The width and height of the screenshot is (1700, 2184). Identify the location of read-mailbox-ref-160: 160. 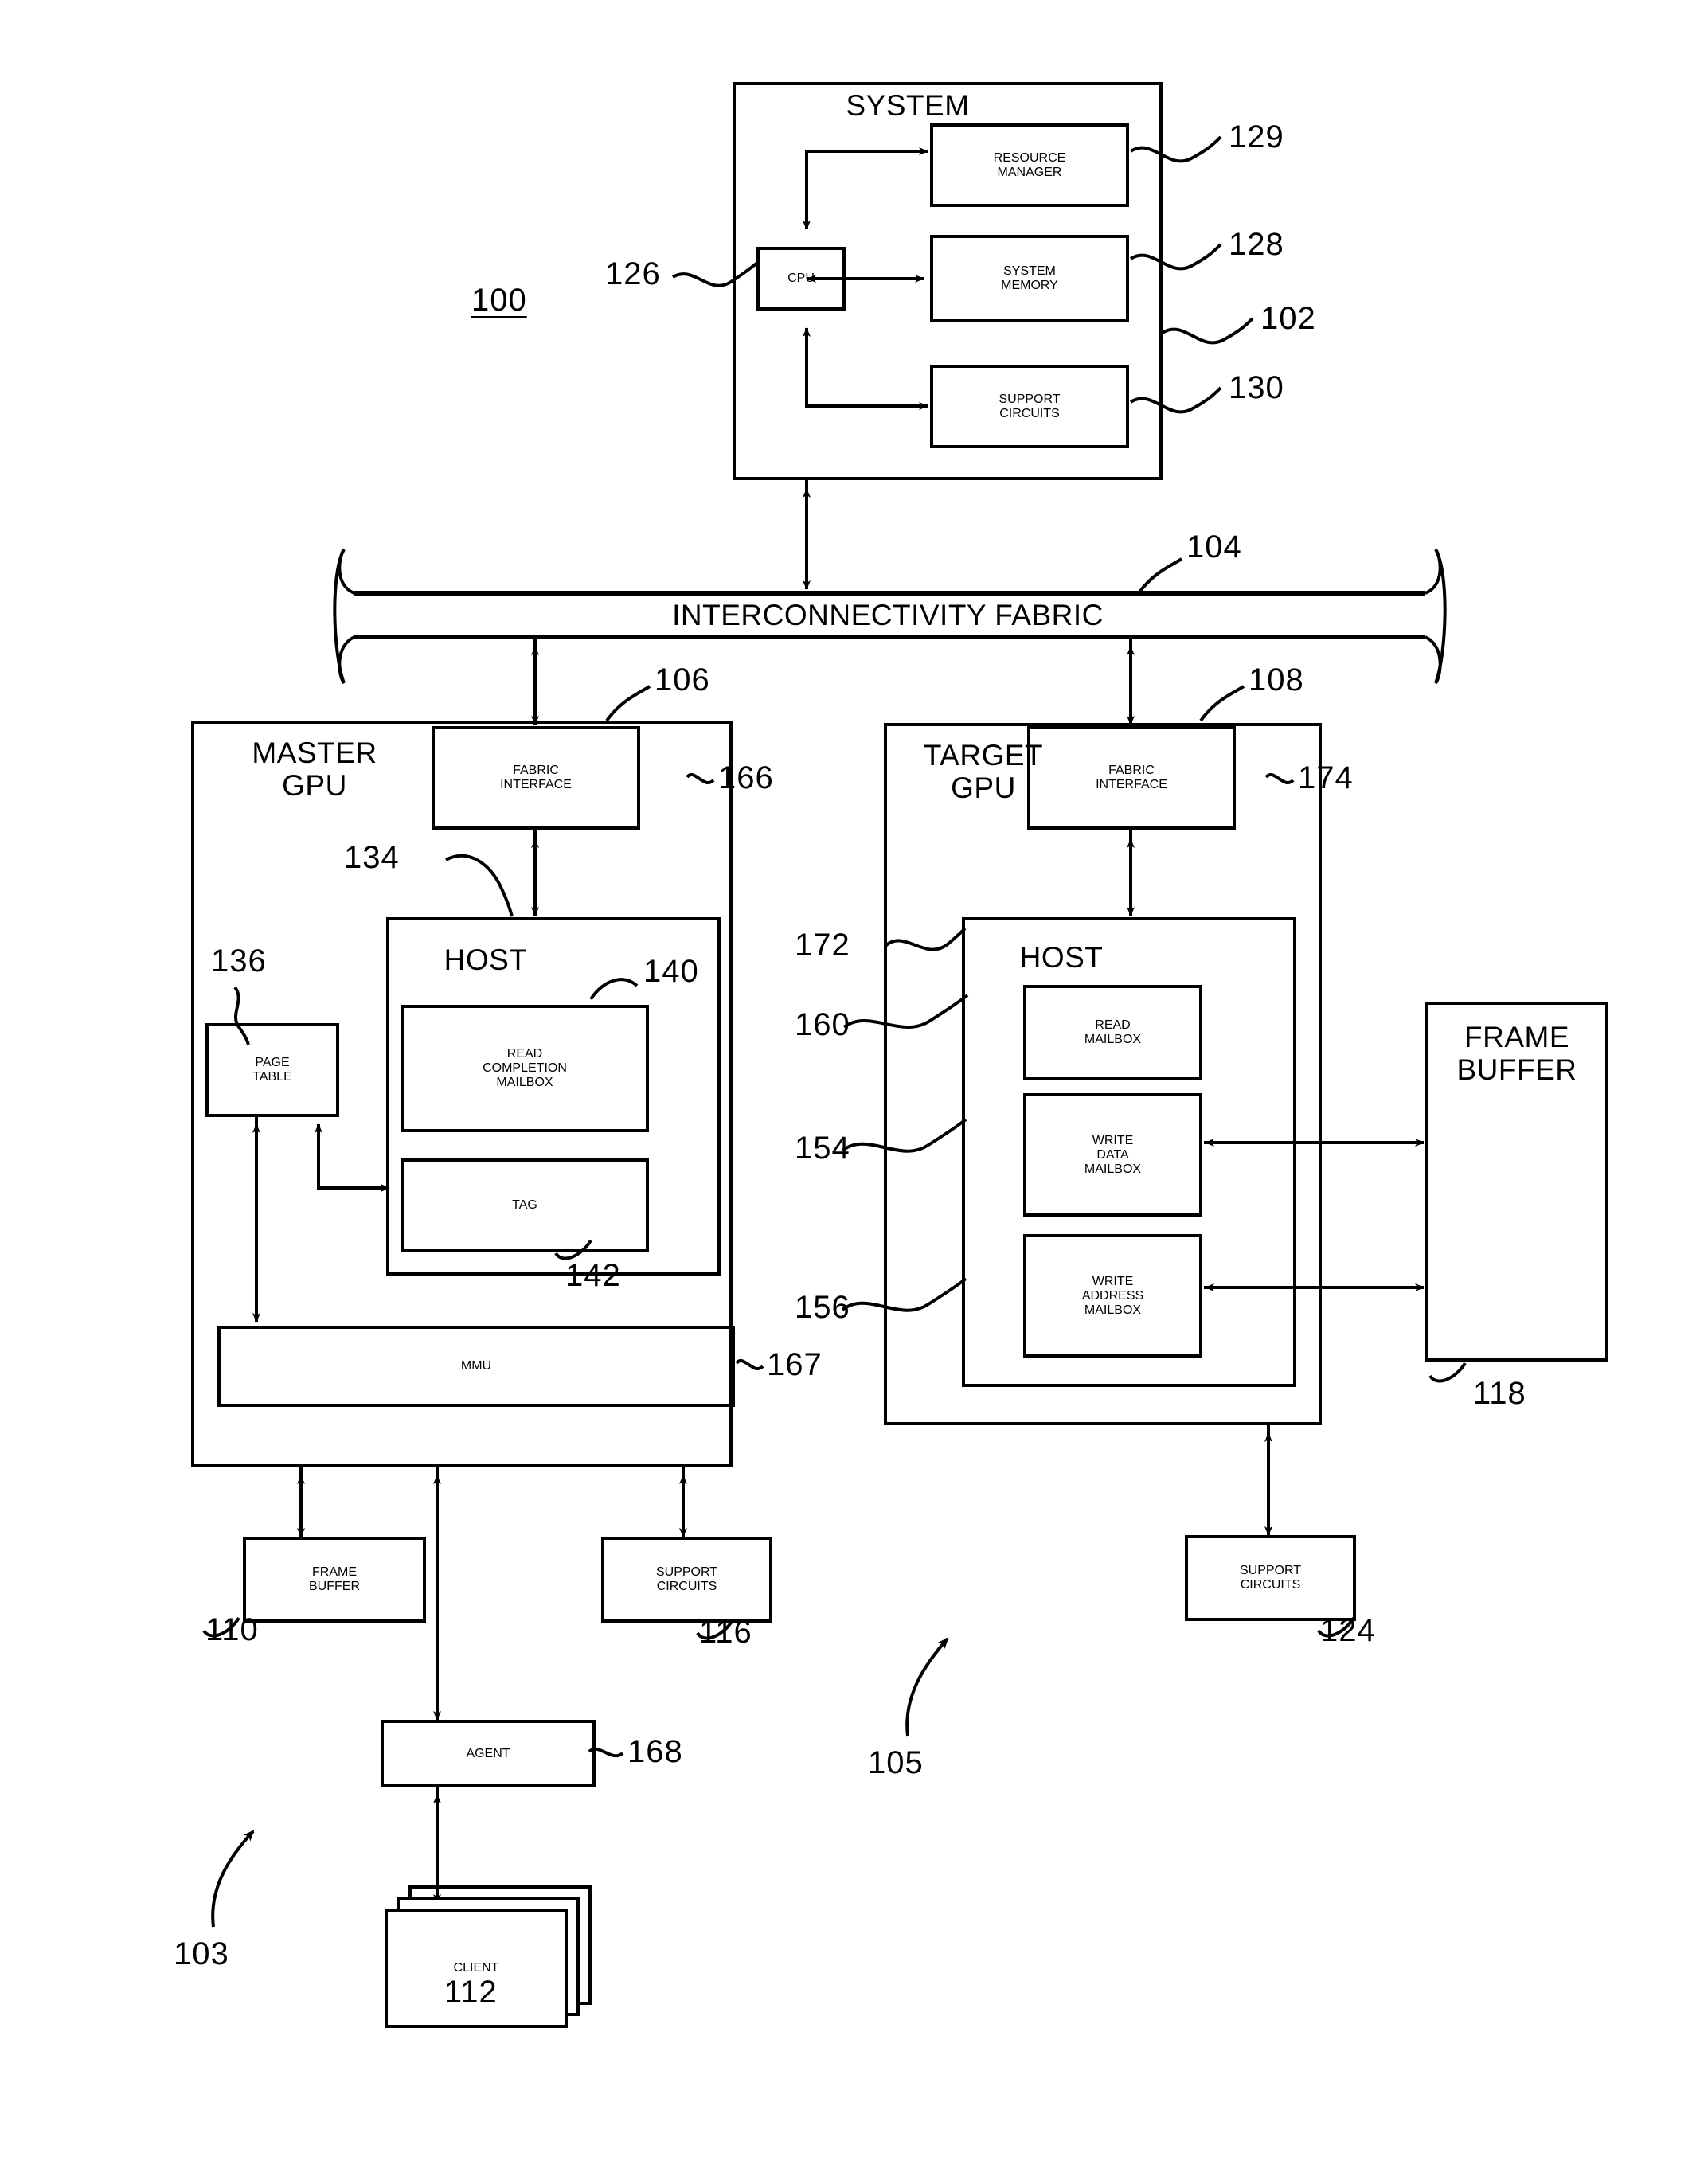
(822, 1024).